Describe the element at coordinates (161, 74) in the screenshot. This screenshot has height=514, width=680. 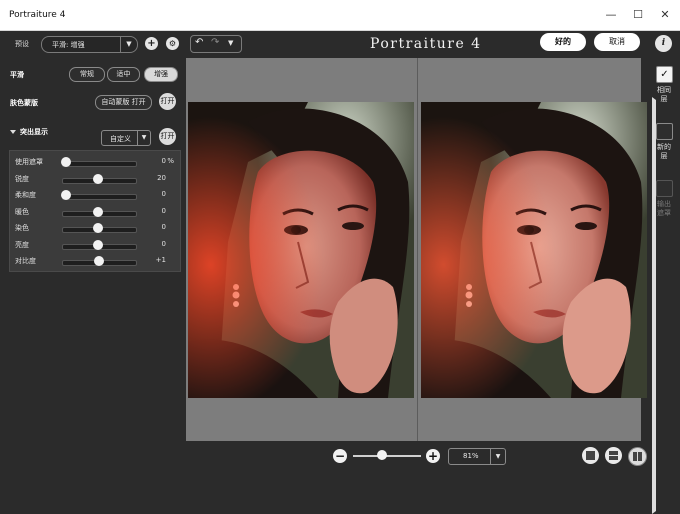
I see `smoothing-option-strong: 增强` at that location.